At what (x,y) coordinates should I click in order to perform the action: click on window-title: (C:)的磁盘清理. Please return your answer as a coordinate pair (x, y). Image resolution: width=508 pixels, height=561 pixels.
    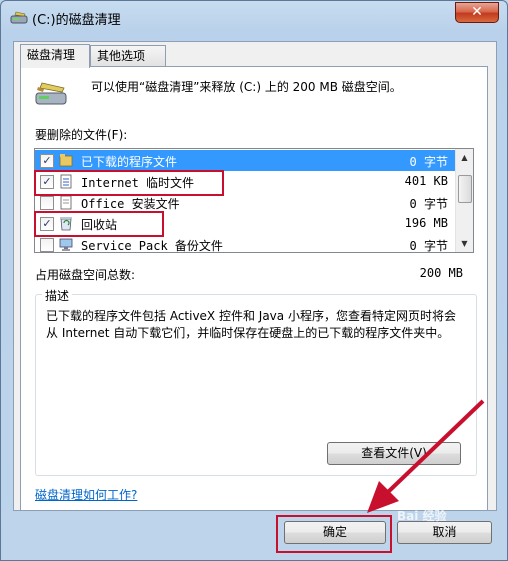
    Looking at the image, I should click on (76, 20).